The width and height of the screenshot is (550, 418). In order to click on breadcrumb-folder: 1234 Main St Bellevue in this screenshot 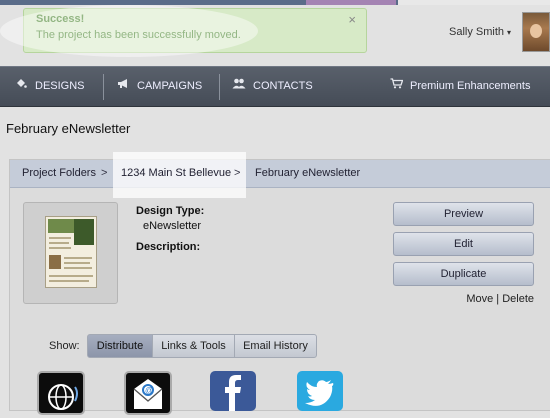, I will do `click(176, 173)`.